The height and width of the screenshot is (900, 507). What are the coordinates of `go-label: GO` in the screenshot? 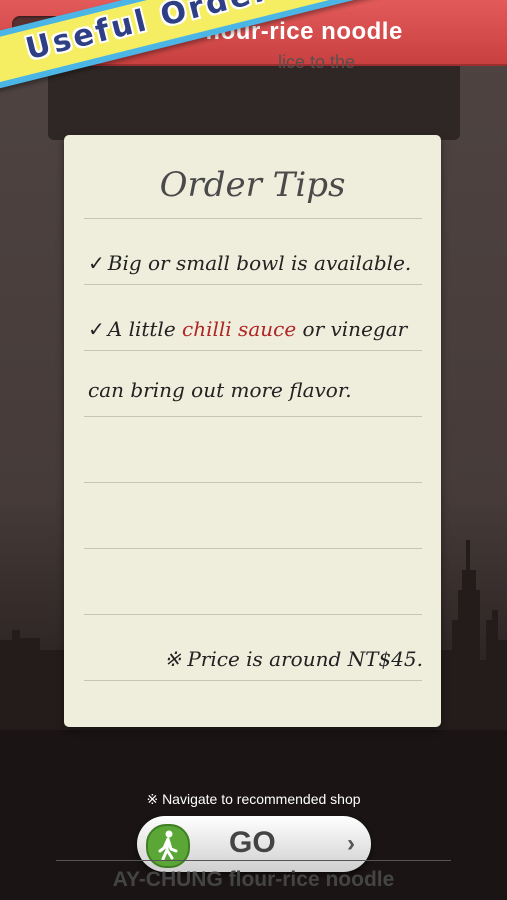 It's located at (252, 842).